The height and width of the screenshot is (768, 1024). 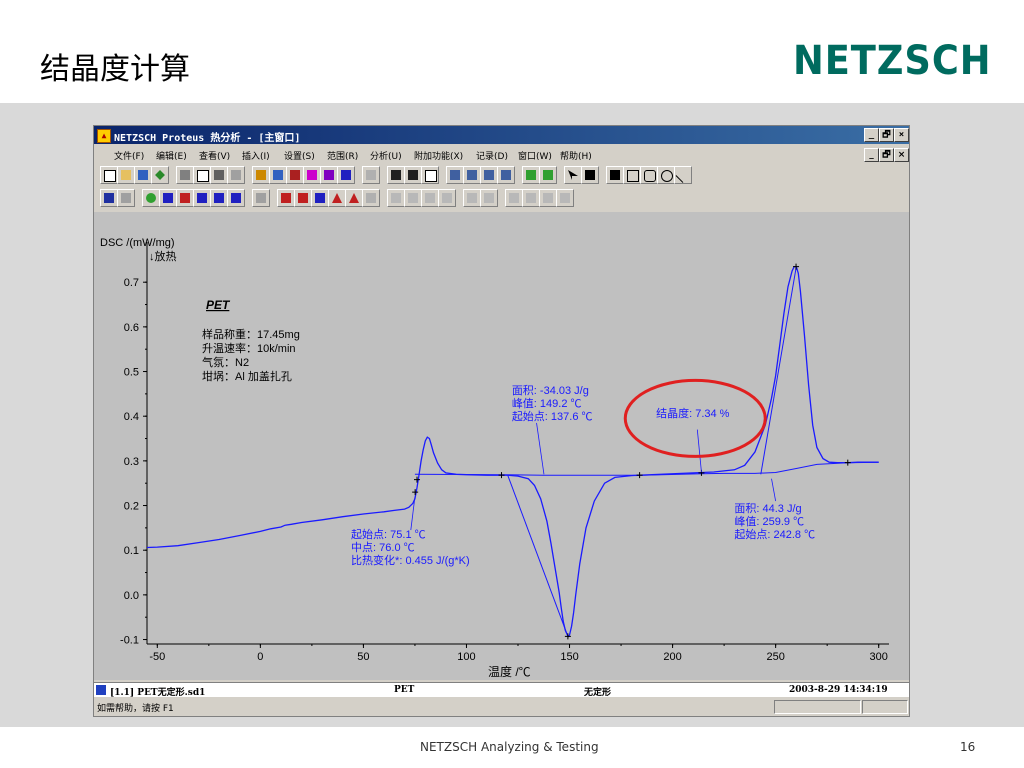 What do you see at coordinates (672, 657) in the screenshot?
I see `x-tick-label: 200` at bounding box center [672, 657].